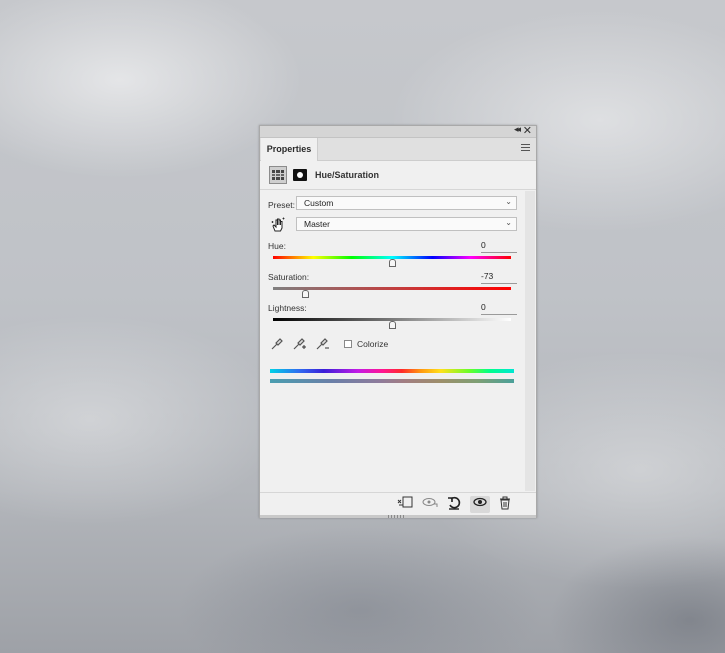 This screenshot has height=653, width=725. Describe the element at coordinates (398, 189) in the screenshot. I see `divider` at that location.